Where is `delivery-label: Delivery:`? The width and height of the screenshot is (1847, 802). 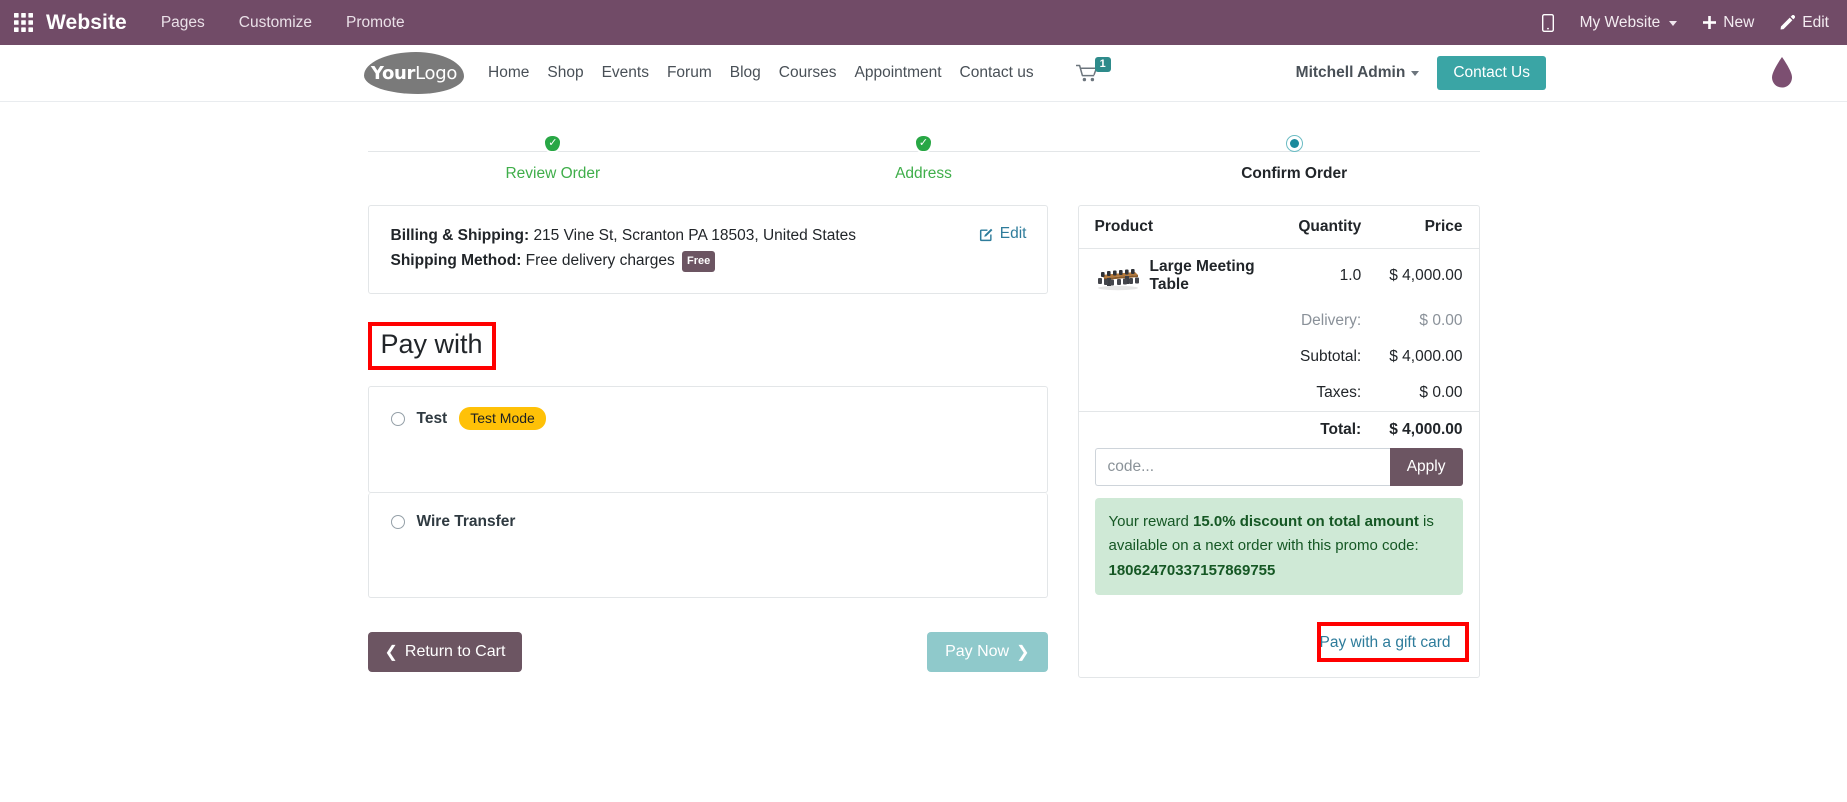 delivery-label: Delivery: is located at coordinates (1331, 320).